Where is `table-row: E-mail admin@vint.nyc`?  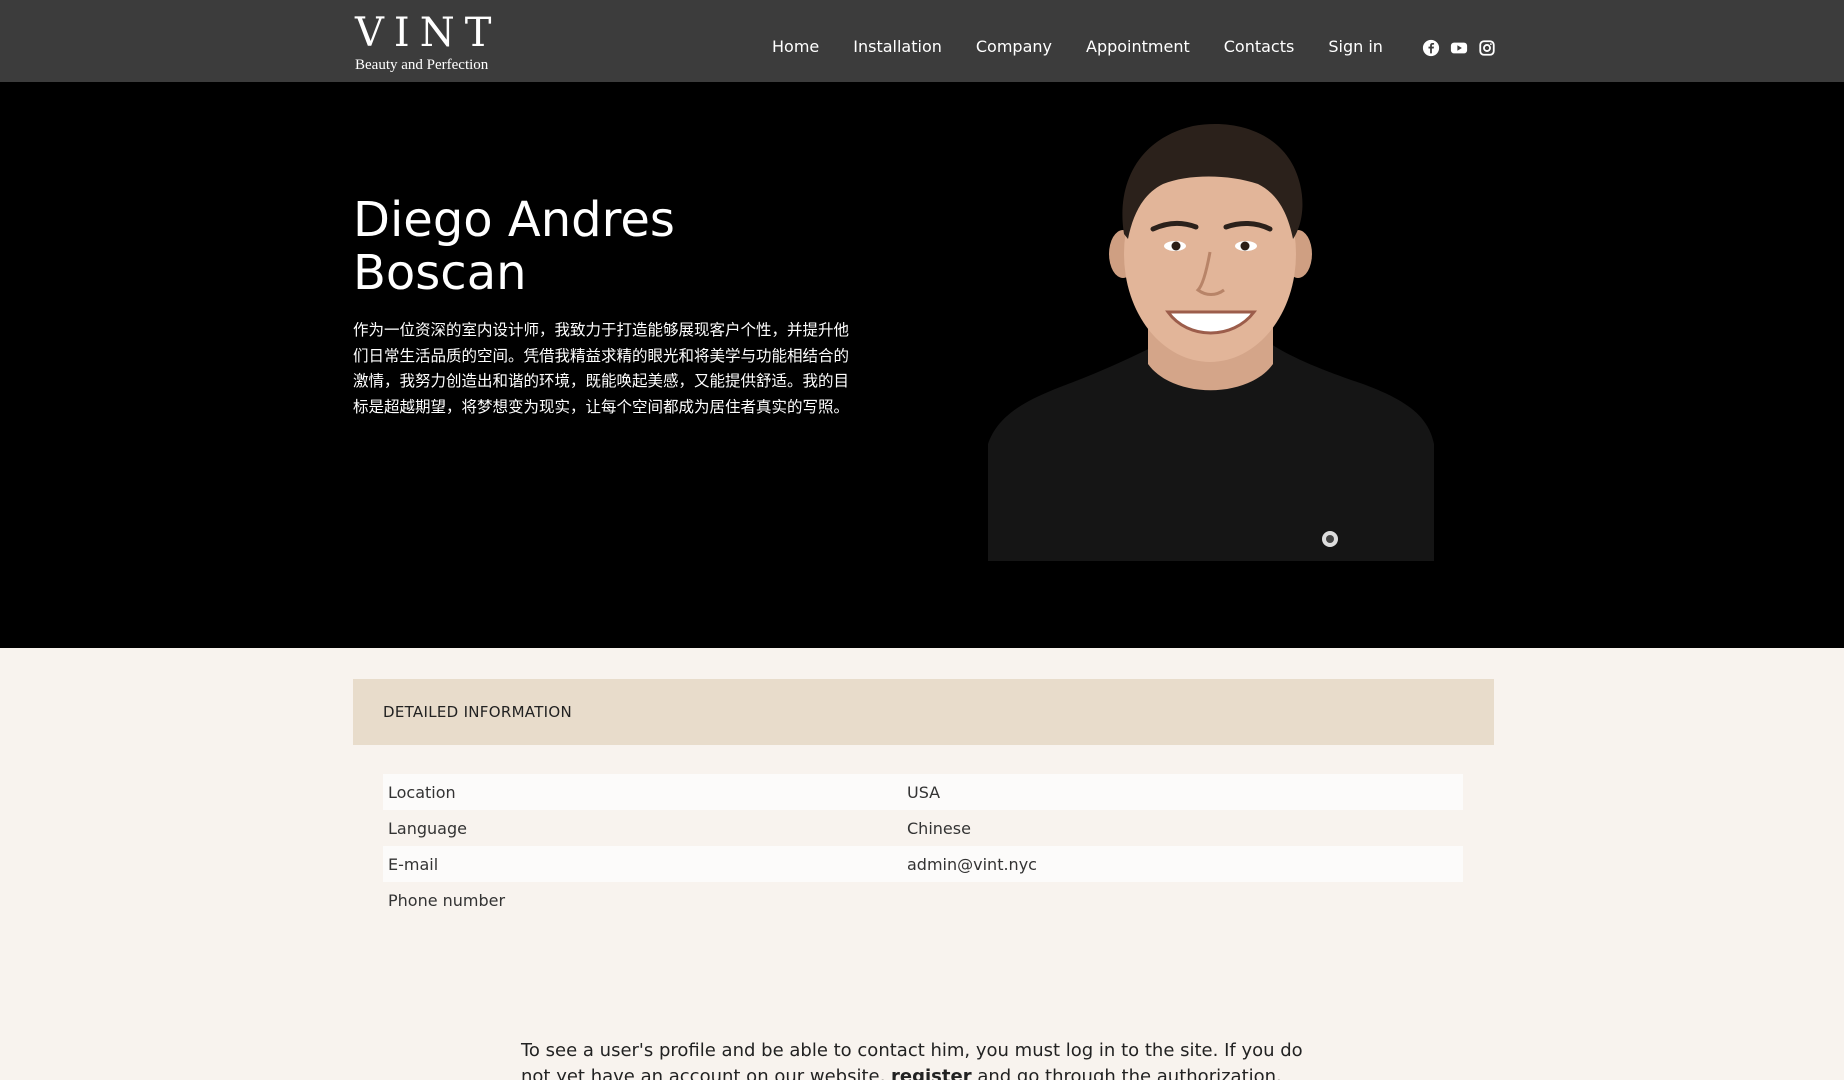
table-row: E-mail admin@vint.nyc is located at coordinates (923, 864).